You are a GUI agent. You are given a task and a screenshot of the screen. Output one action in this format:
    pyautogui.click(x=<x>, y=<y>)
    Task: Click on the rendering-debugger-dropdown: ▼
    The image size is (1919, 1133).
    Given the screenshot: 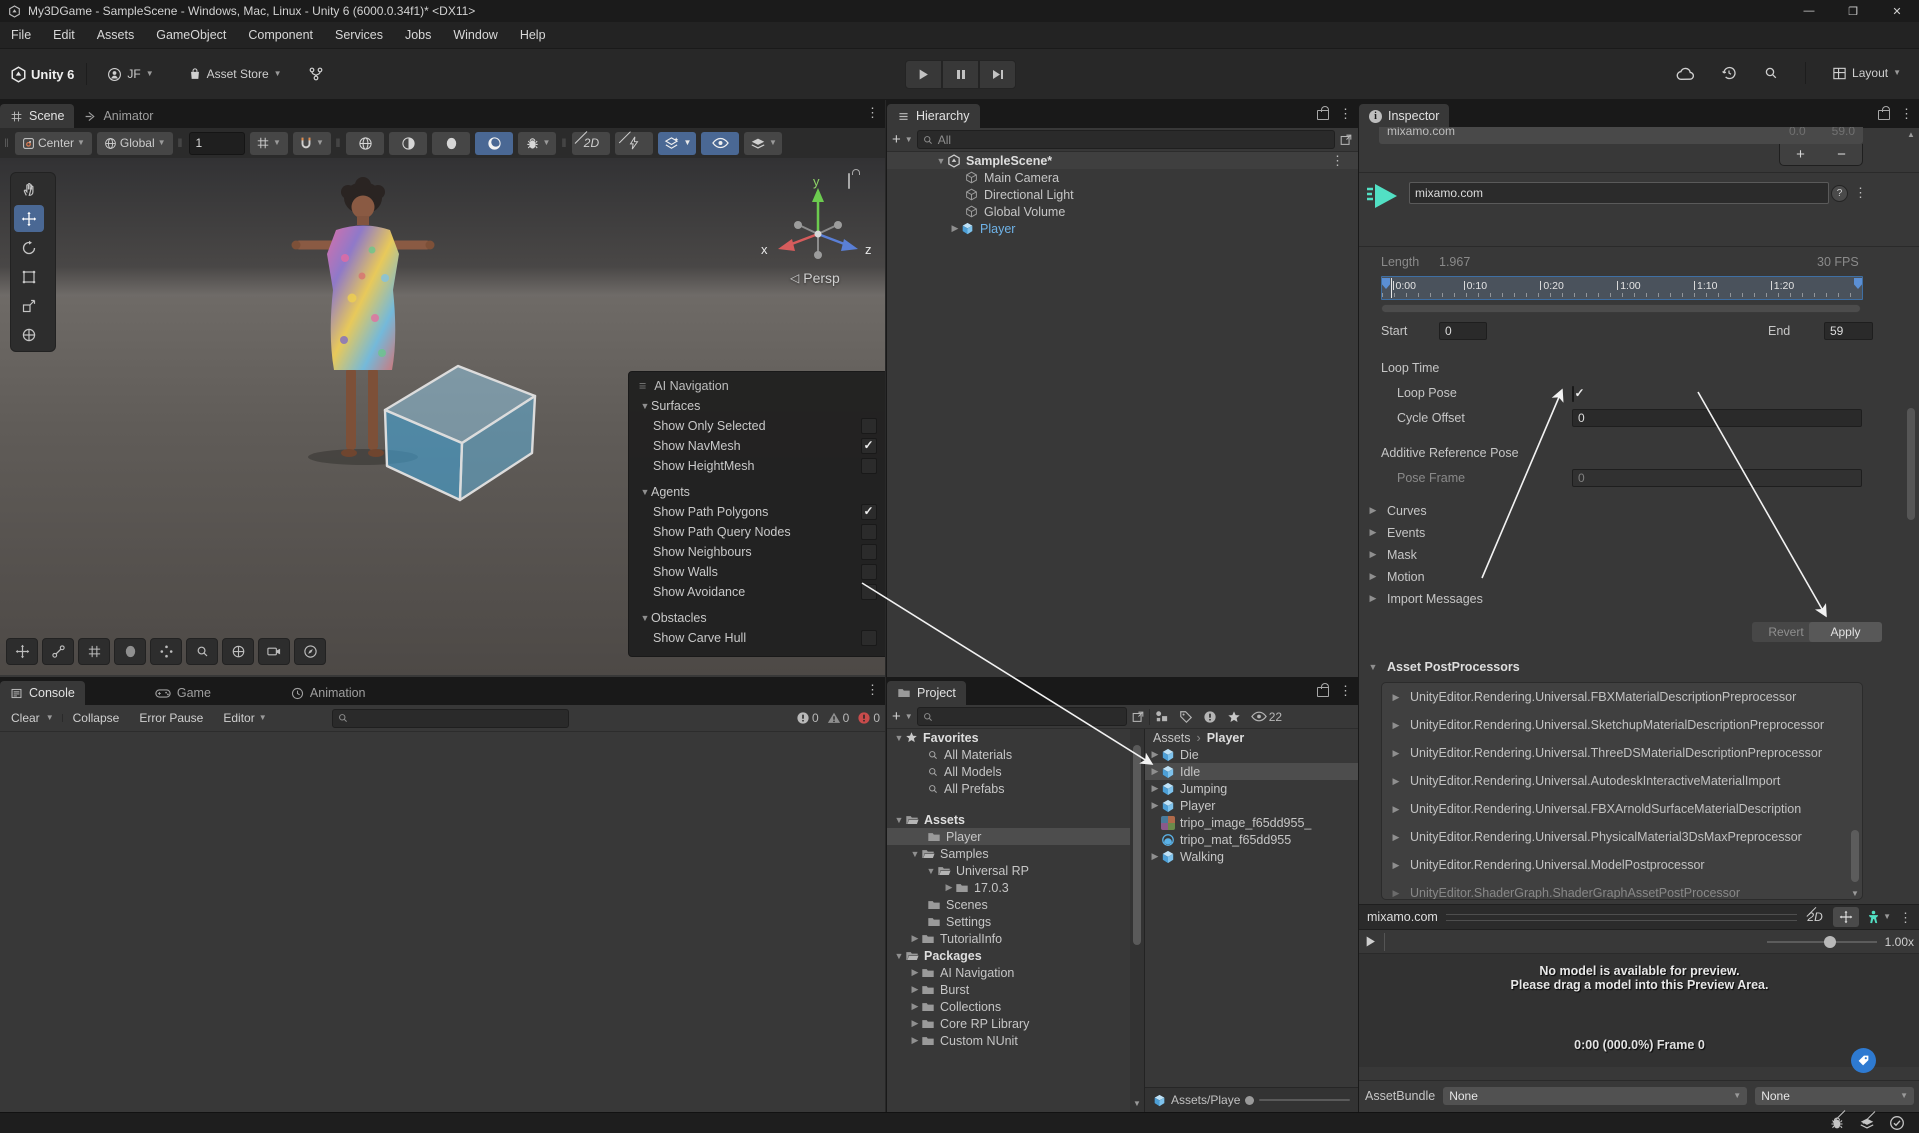 What is the action you would take?
    pyautogui.click(x=677, y=143)
    